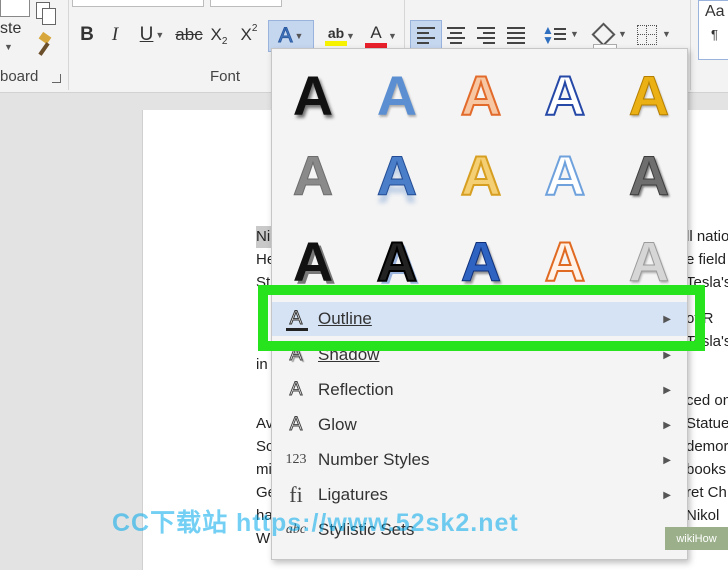 The image size is (728, 570). Describe the element at coordinates (138, 3) in the screenshot. I see `font-name-box` at that location.